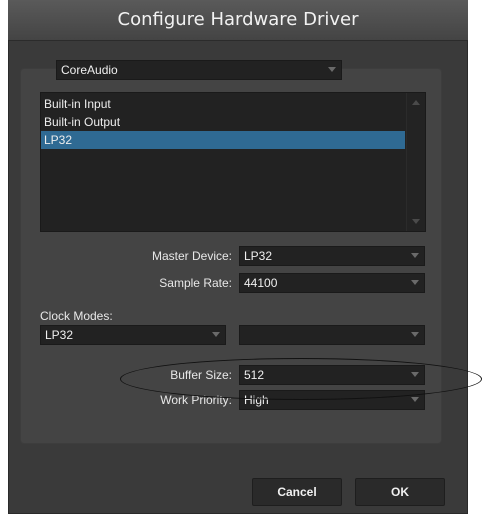  Describe the element at coordinates (332, 283) in the screenshot. I see `sample-rate-select: 44100` at that location.